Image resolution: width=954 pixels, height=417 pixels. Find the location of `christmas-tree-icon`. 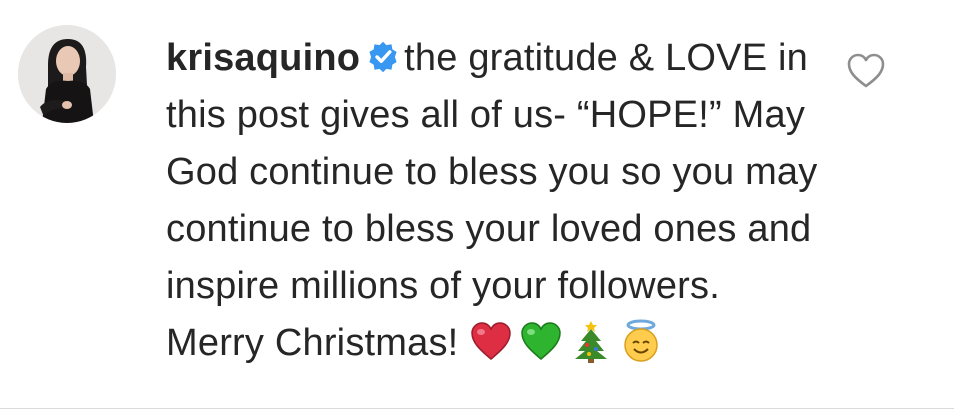

christmas-tree-icon is located at coordinates (591, 342).